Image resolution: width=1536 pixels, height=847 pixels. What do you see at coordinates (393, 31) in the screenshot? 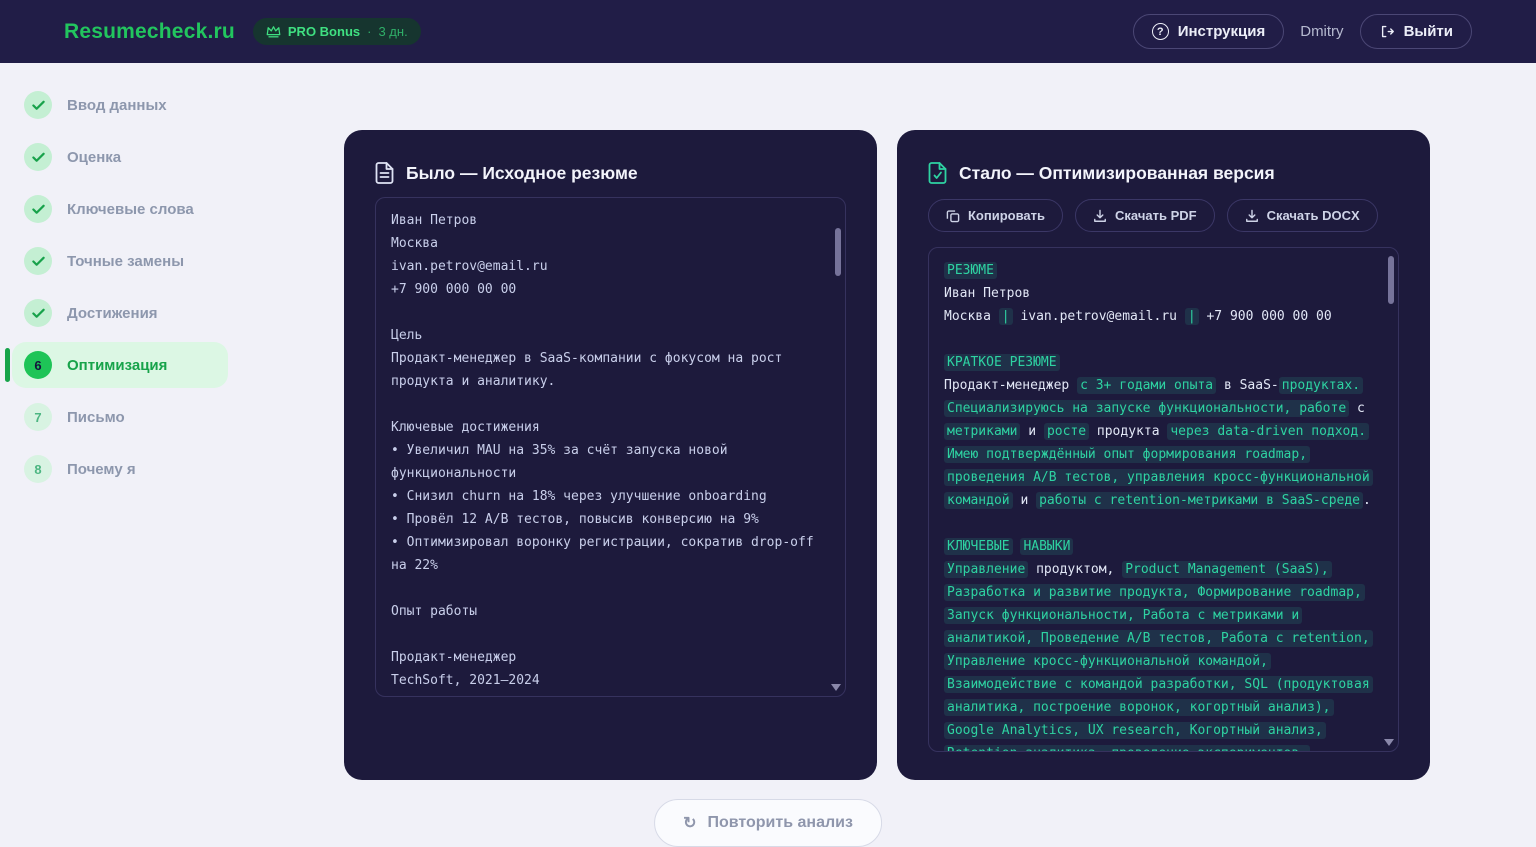
I see `pro-badge-days: 3 дн.` at bounding box center [393, 31].